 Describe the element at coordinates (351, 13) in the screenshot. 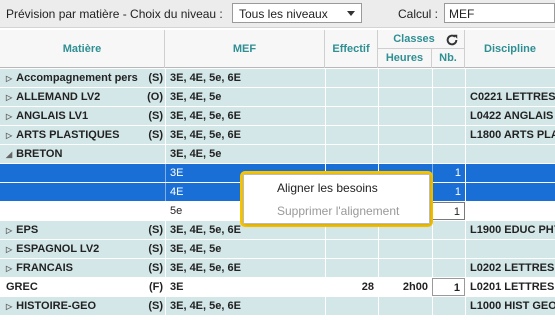

I see `chevron-down-icon` at that location.